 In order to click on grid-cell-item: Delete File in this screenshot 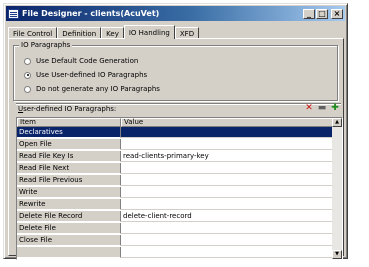, I will do `click(69, 228)`.